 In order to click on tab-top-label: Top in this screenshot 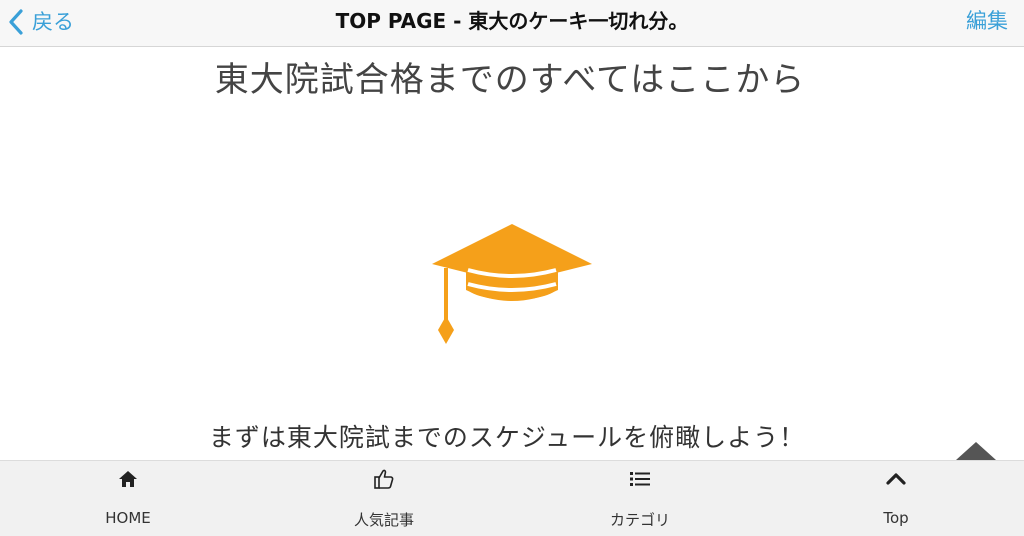, I will do `click(896, 518)`.